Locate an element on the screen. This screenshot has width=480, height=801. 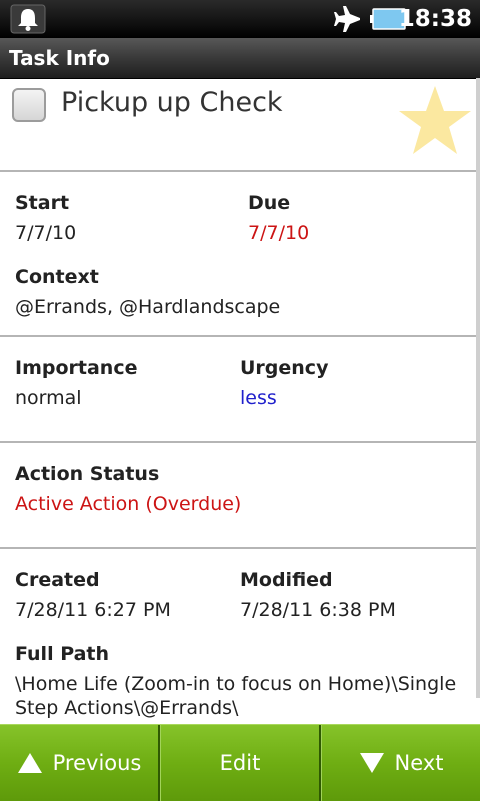
modified-label: Modified is located at coordinates (286, 580).